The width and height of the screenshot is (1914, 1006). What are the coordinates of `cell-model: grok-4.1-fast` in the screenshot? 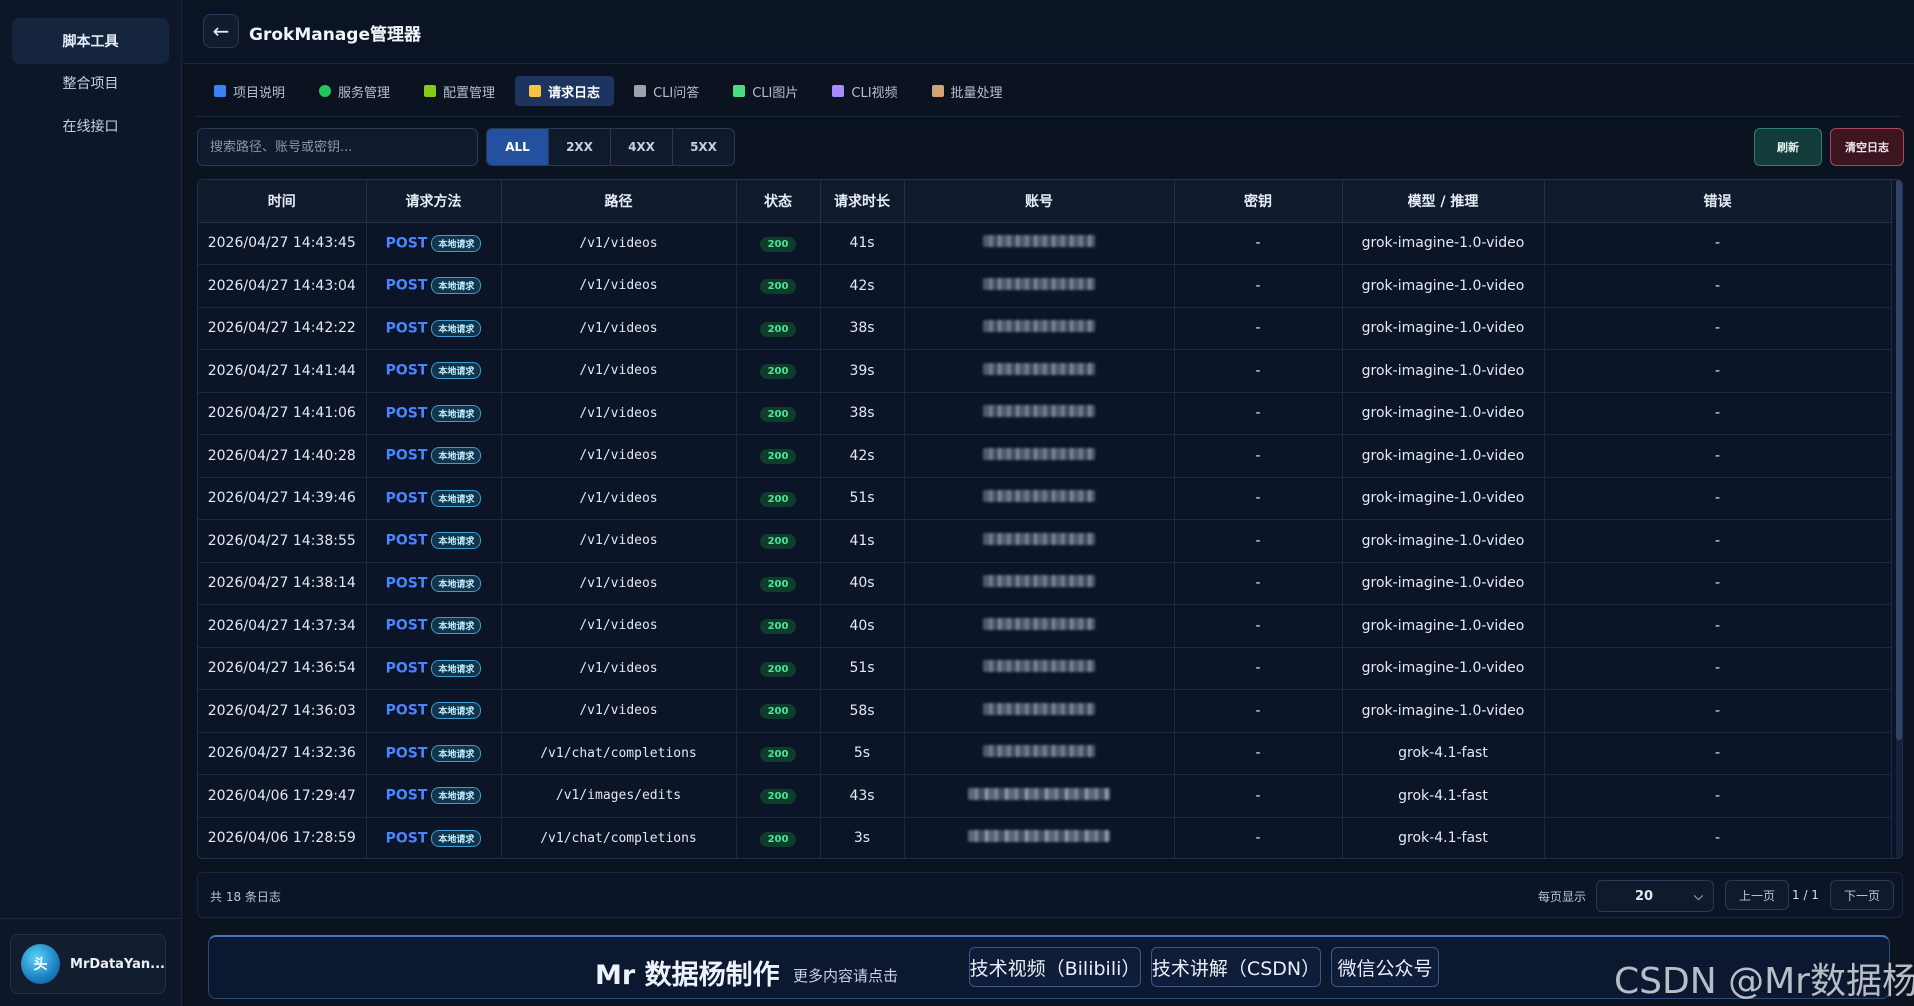 It's located at (1443, 753).